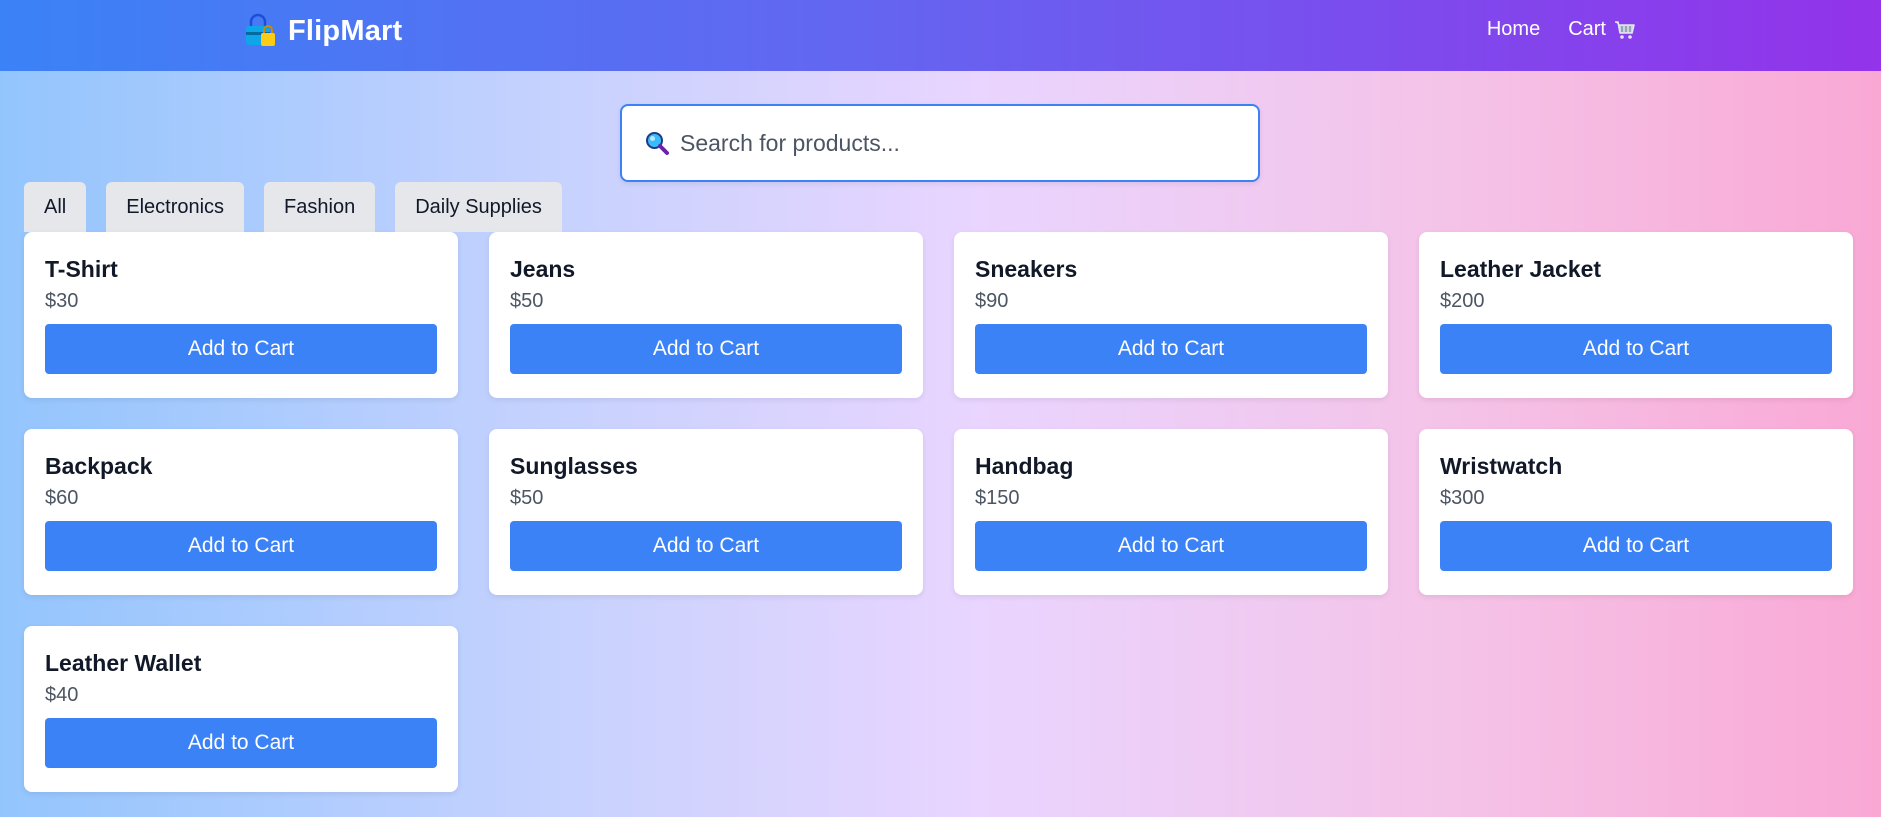 The image size is (1881, 817). What do you see at coordinates (657, 143) in the screenshot?
I see `magnifying-glass-icon` at bounding box center [657, 143].